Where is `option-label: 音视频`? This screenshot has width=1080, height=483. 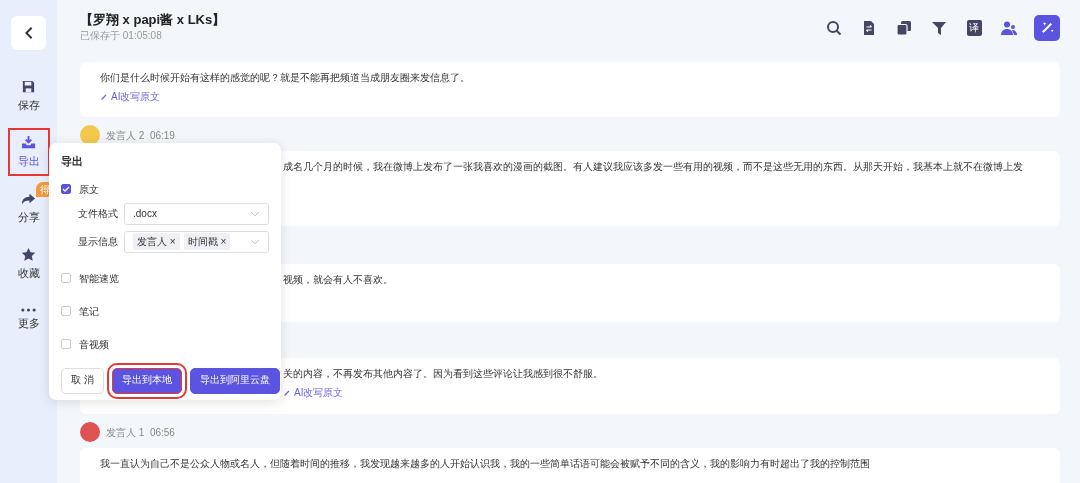
option-label: 音视频 is located at coordinates (94, 344).